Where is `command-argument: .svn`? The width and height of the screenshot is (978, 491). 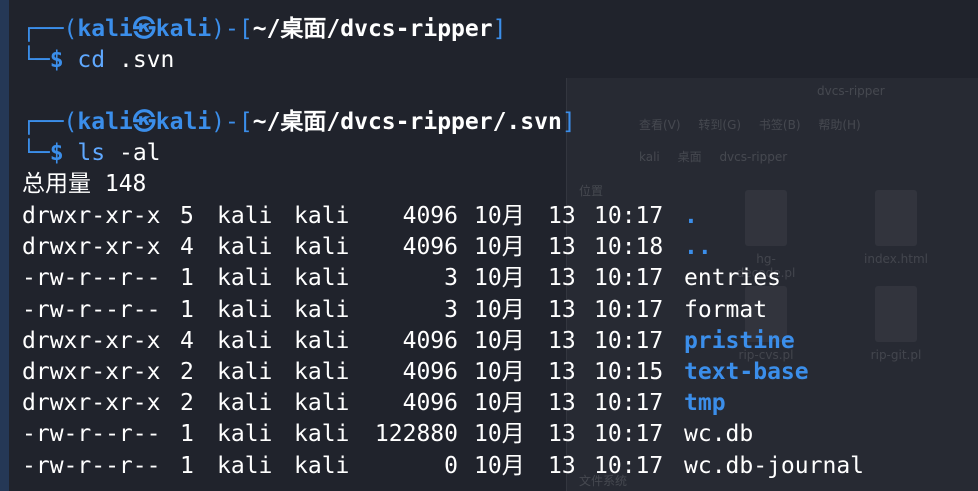
command-argument: .svn is located at coordinates (146, 60).